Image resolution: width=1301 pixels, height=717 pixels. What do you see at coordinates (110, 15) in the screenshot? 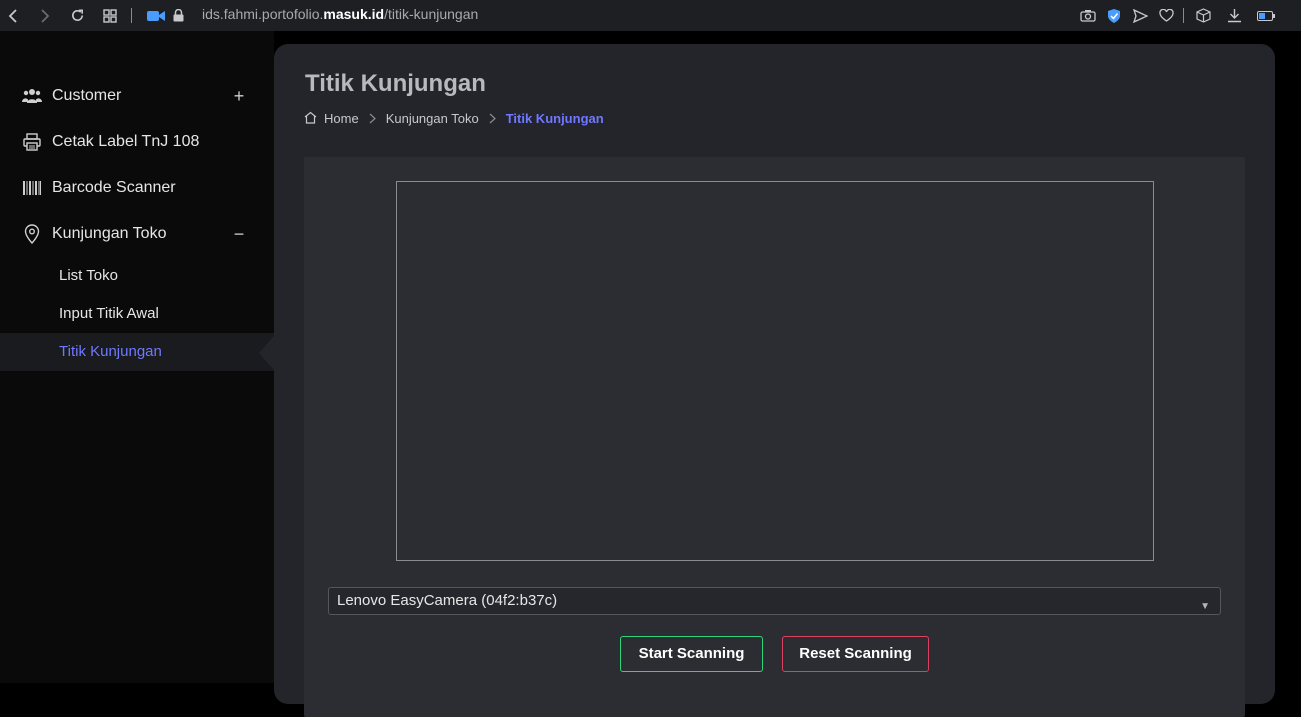
I see `tabs-grid-icon` at bounding box center [110, 15].